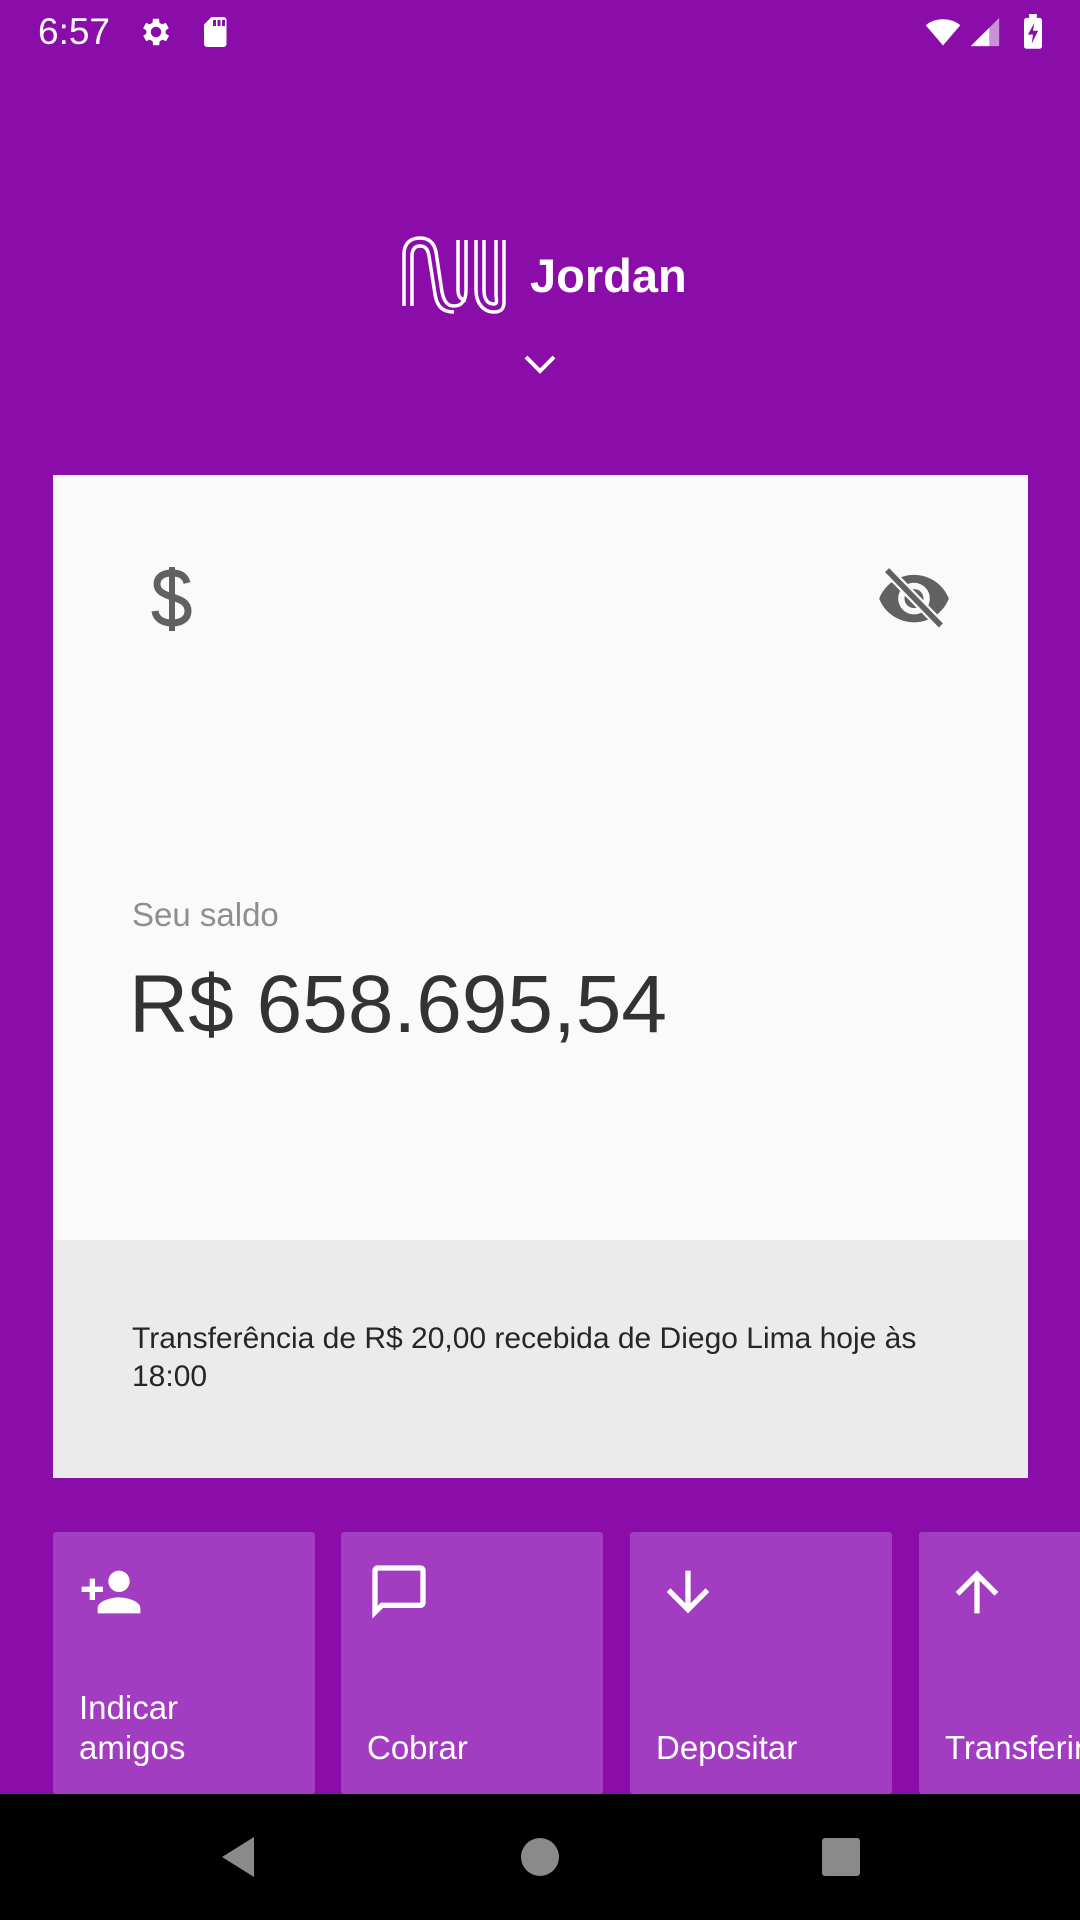 The height and width of the screenshot is (1920, 1080). Describe the element at coordinates (239, 1857) in the screenshot. I see `back-icon` at that location.